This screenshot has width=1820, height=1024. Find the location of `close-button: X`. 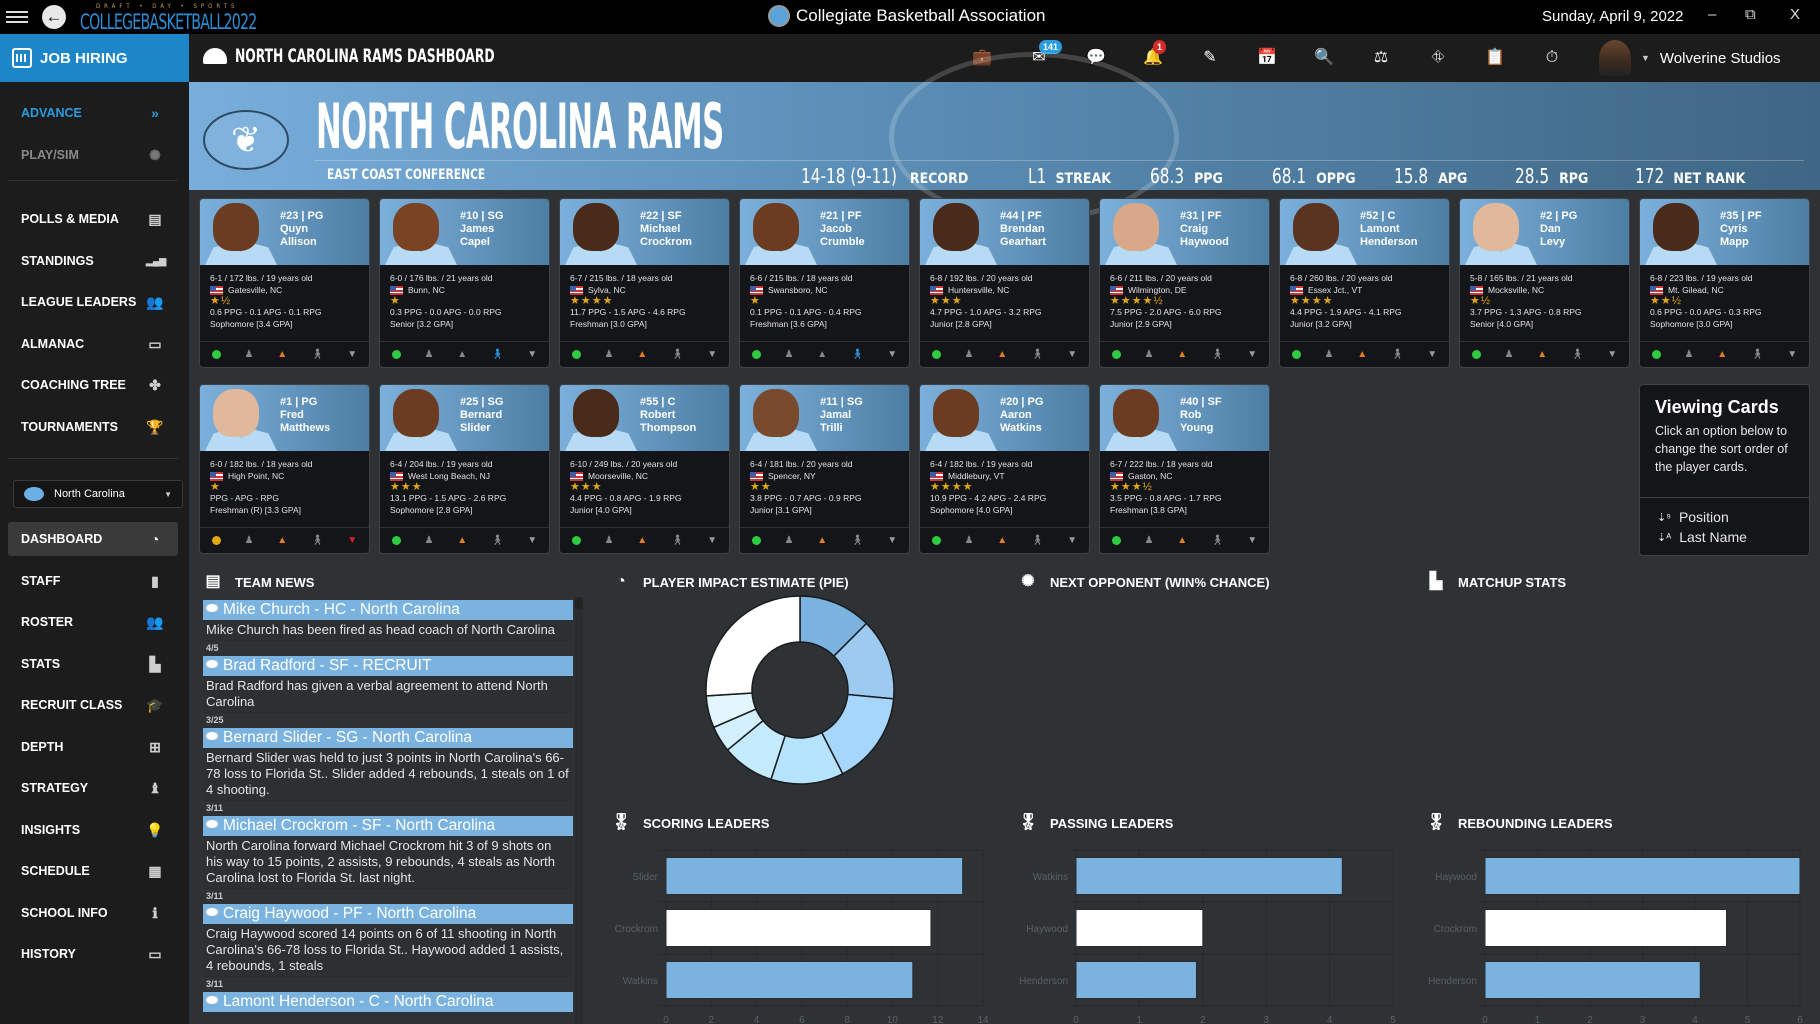

close-button: X is located at coordinates (1795, 14).